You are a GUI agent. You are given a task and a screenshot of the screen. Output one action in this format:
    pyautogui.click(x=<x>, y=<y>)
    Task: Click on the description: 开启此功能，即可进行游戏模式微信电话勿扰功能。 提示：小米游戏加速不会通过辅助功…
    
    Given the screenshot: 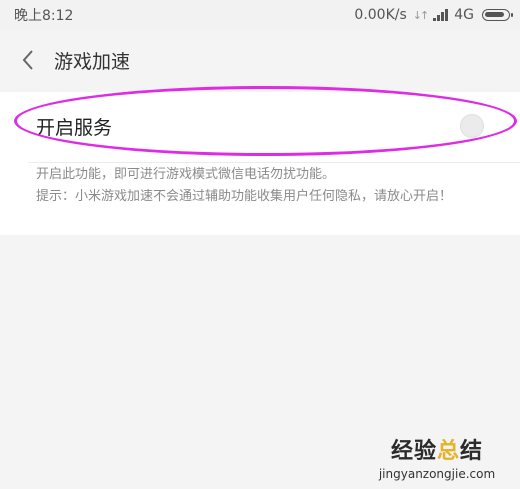 What is the action you would take?
    pyautogui.click(x=271, y=186)
    